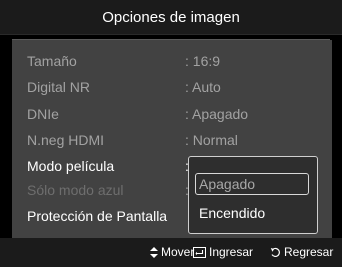 This screenshot has width=342, height=267. What do you see at coordinates (199, 252) in the screenshot?
I see `enter-icon` at bounding box center [199, 252].